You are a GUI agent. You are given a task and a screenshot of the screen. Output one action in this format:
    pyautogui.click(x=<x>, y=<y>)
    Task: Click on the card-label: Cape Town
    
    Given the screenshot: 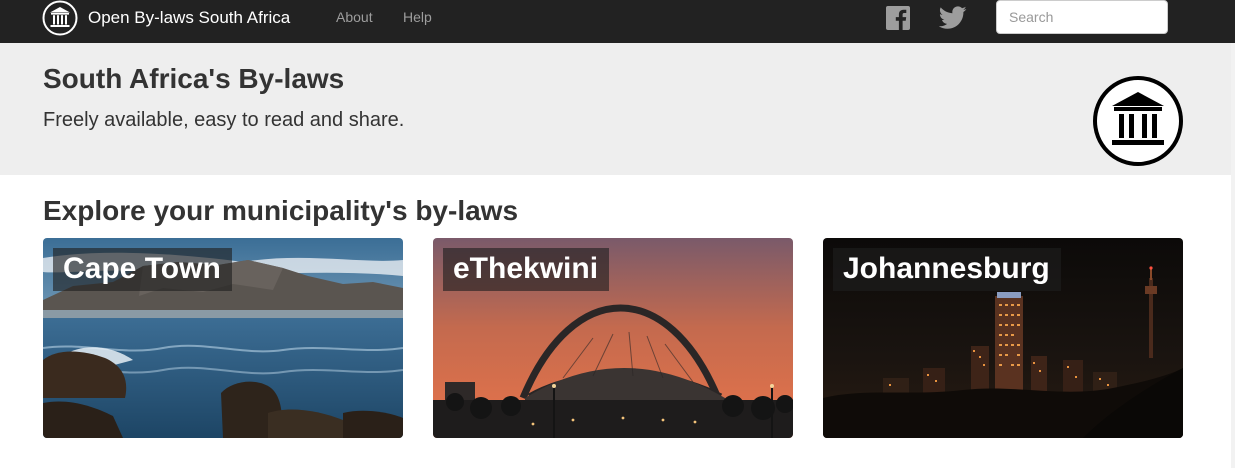 What is the action you would take?
    pyautogui.click(x=142, y=269)
    